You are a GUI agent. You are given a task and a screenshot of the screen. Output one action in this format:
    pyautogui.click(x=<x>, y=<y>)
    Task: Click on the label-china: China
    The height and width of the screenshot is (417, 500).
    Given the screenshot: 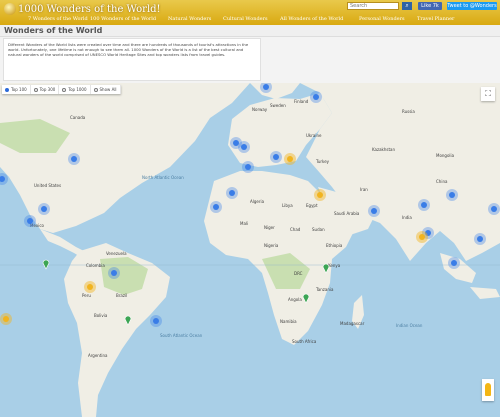 What is the action you would take?
    pyautogui.click(x=442, y=181)
    